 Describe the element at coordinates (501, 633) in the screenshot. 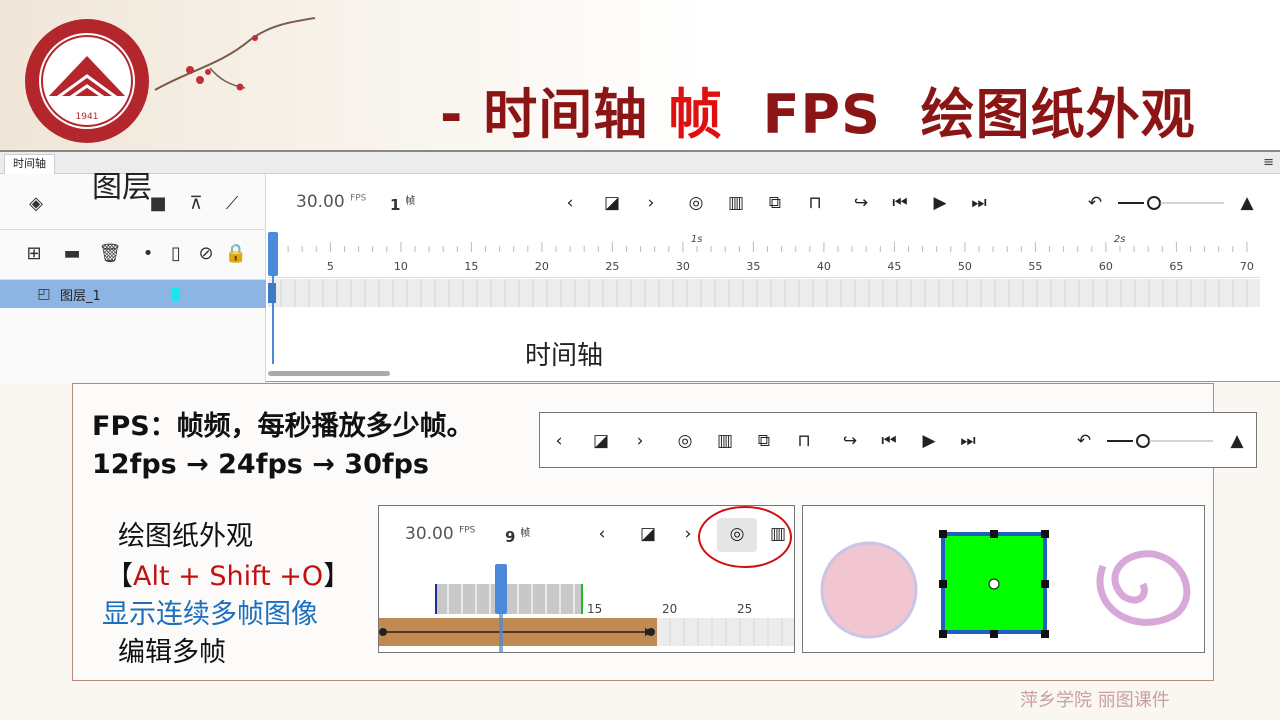

I see `playhead-line` at that location.